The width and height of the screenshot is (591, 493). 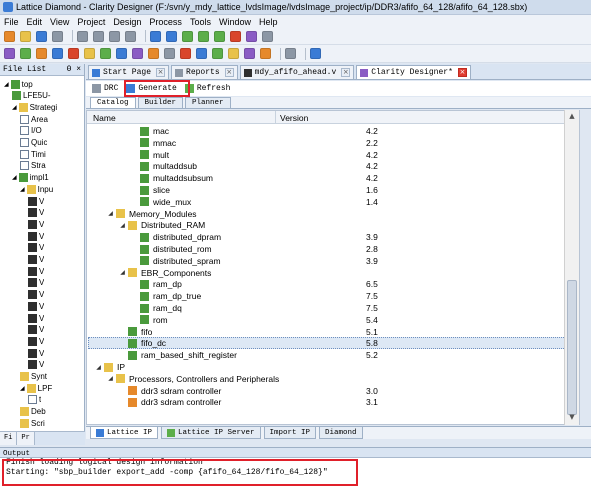 What do you see at coordinates (211, 433) in the screenshot?
I see `source-tab: Lattice IP Server` at bounding box center [211, 433].